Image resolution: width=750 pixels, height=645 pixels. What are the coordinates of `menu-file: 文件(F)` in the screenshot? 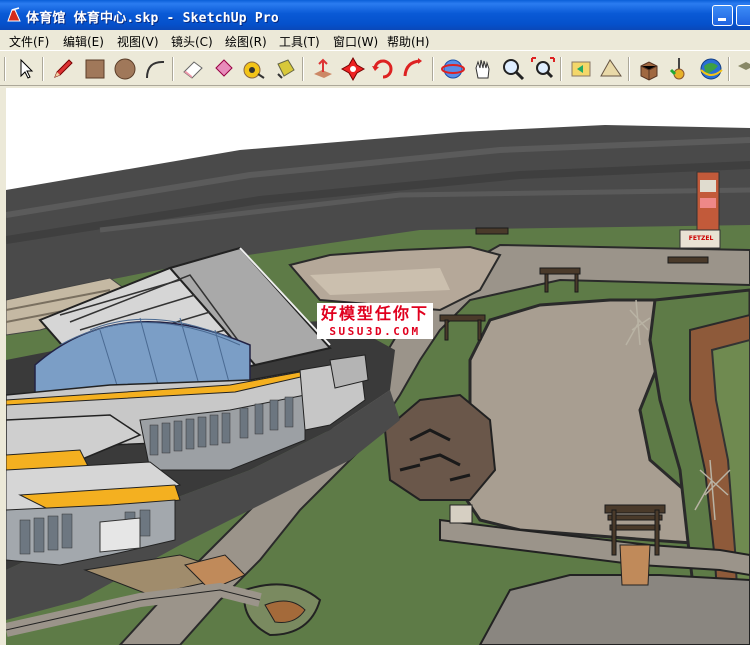 It's located at (29, 41).